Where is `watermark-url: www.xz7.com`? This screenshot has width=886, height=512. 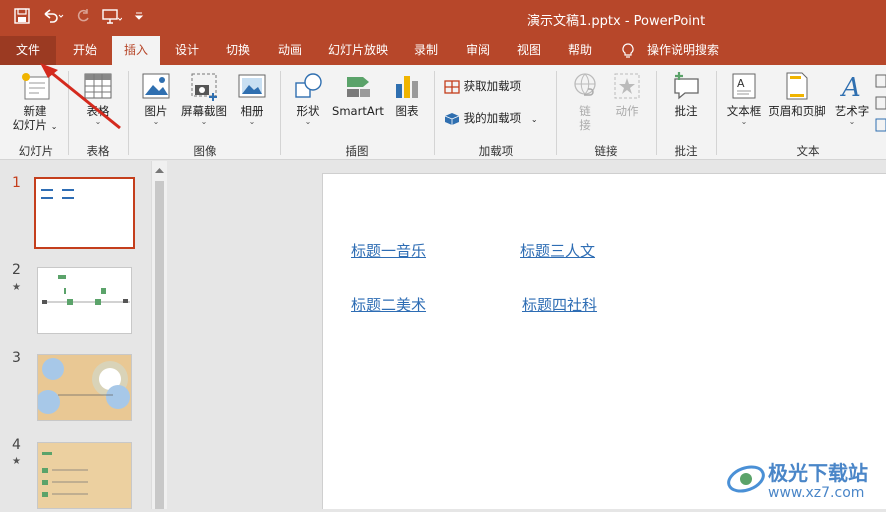 watermark-url: www.xz7.com is located at coordinates (816, 493).